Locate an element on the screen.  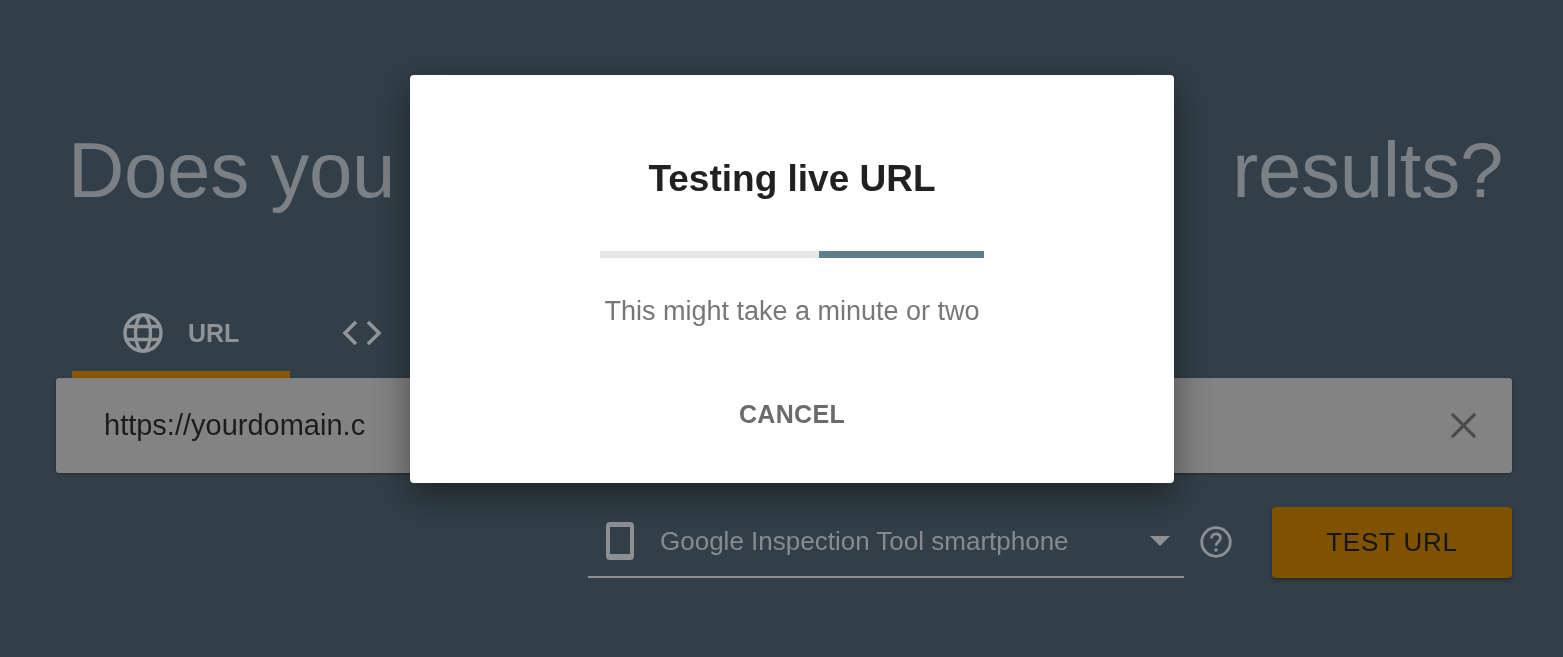
cancel-button: CANCEL is located at coordinates (792, 414).